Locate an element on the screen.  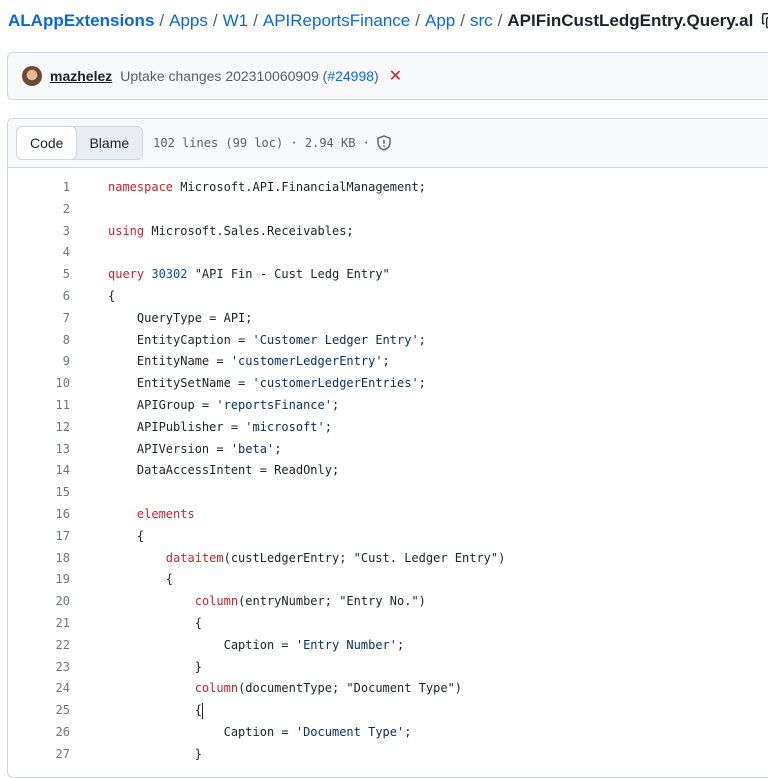
line-number: 16 is located at coordinates (58, 515).